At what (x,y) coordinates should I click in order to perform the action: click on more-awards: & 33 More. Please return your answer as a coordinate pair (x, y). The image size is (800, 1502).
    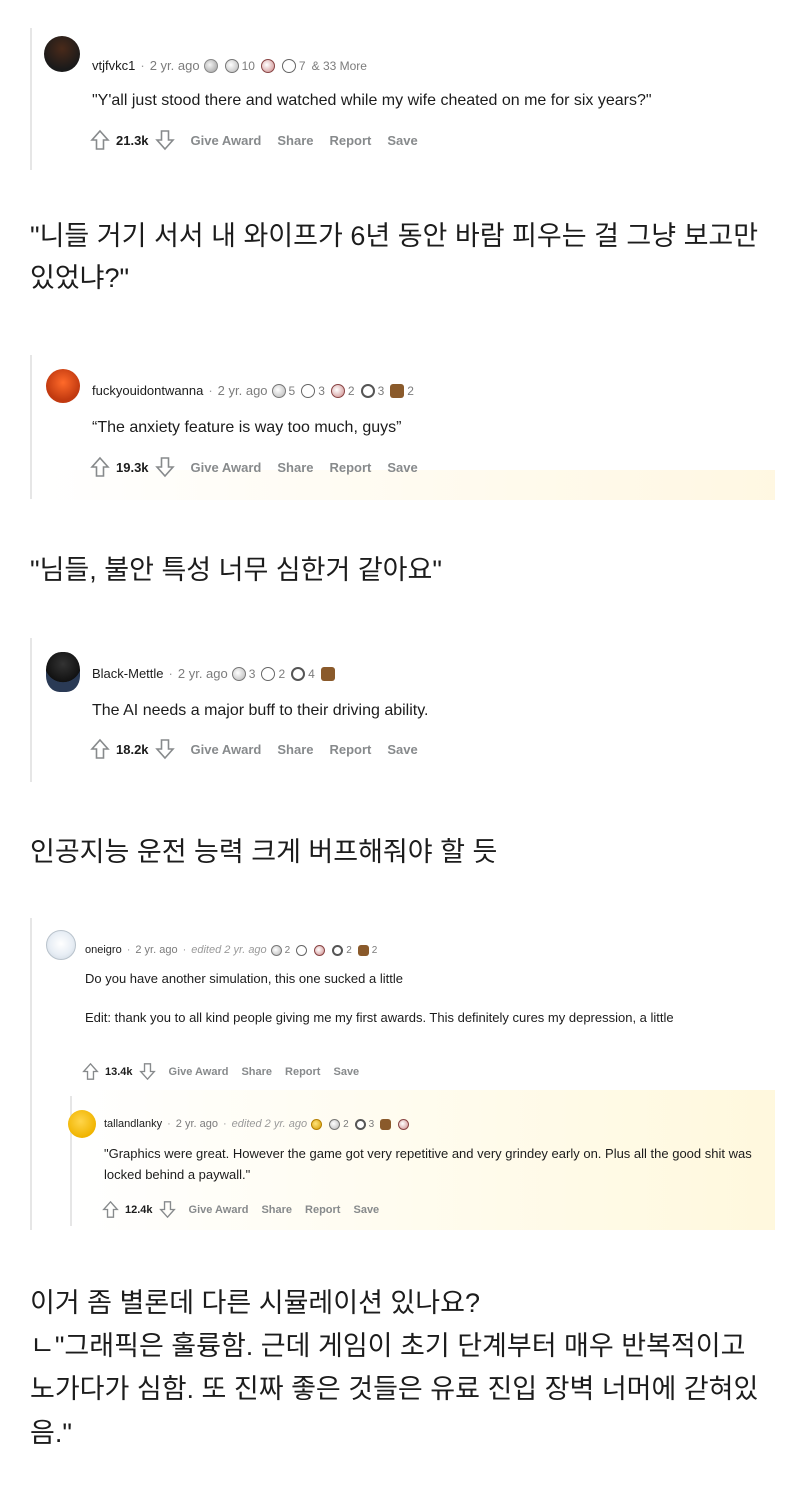
    Looking at the image, I should click on (339, 66).